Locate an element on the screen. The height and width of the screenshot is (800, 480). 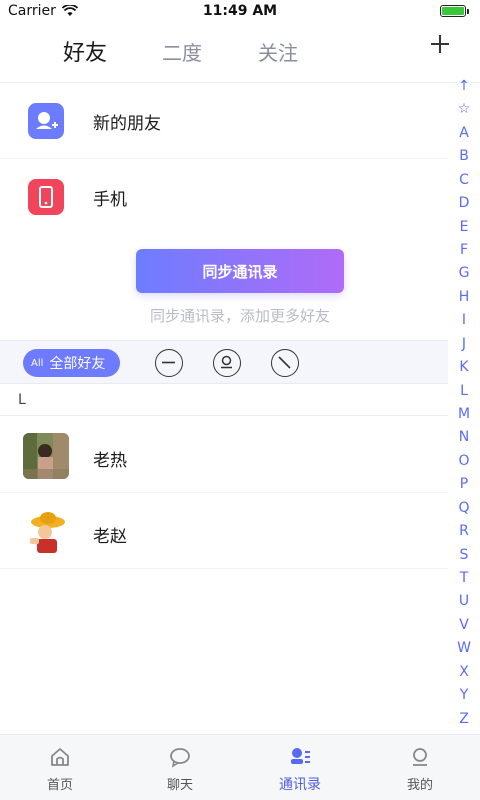
index-letter: B is located at coordinates (464, 156).